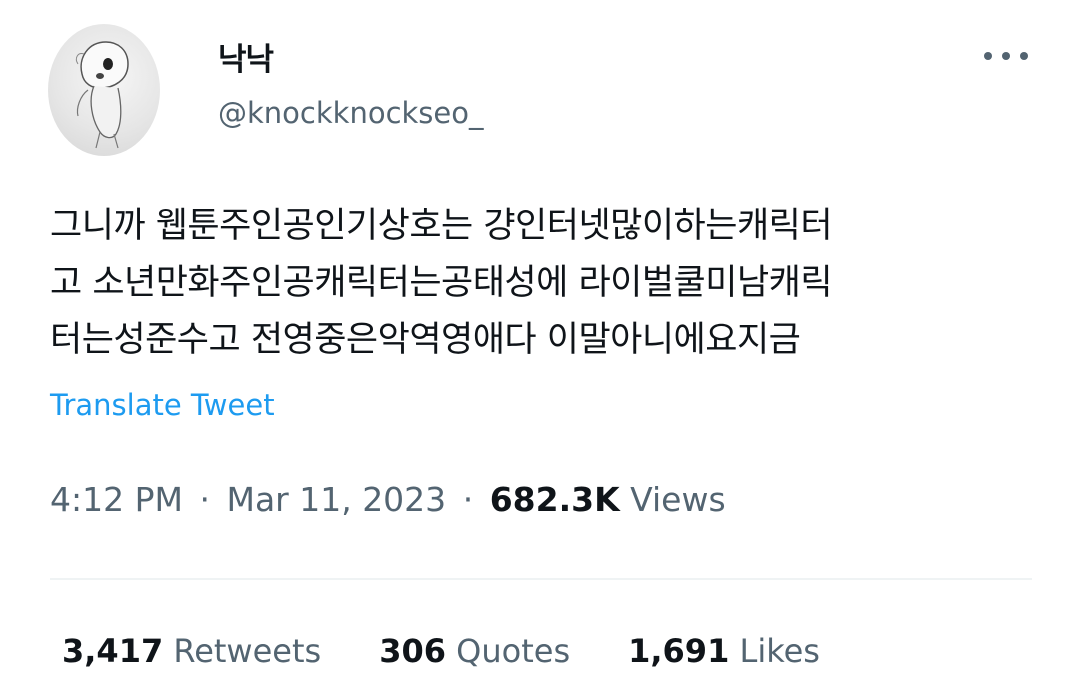 This screenshot has height=695, width=1080. What do you see at coordinates (116, 499) in the screenshot?
I see `tweet-time: 4:12 PM` at bounding box center [116, 499].